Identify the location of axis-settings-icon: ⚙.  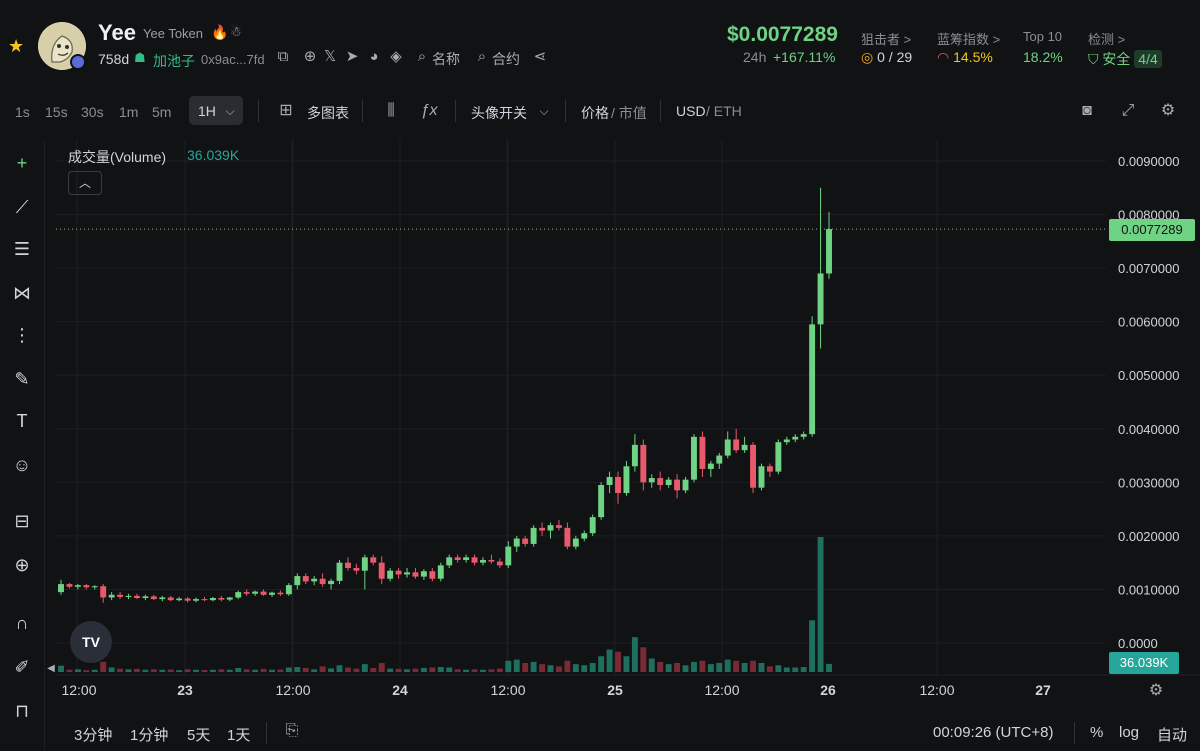
(1156, 691).